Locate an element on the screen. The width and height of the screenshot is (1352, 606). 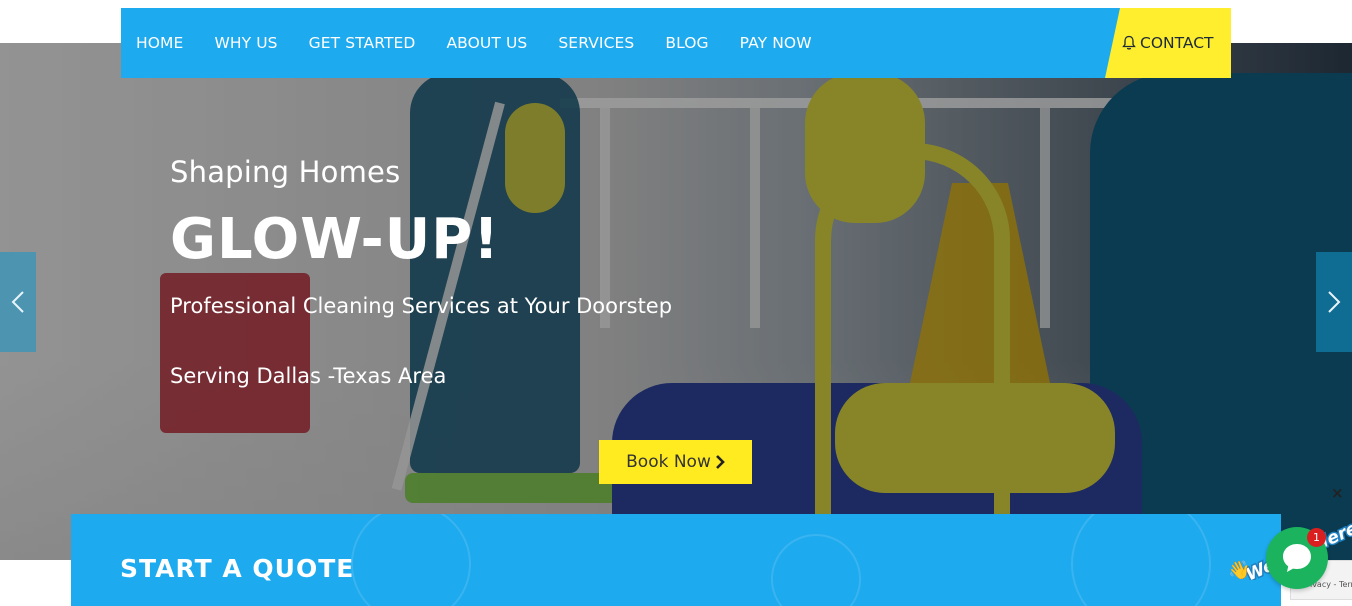
contact-label: CONTACT is located at coordinates (1177, 43).